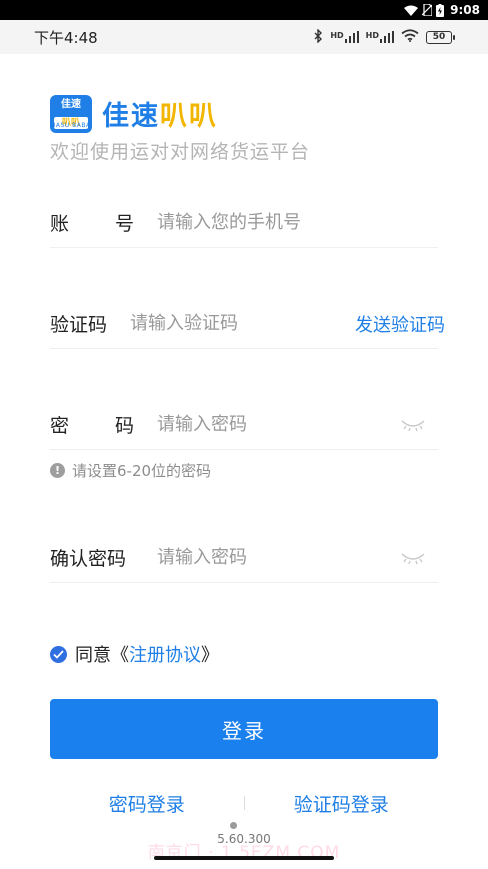  I want to click on battery-charging-icon, so click(440, 10).